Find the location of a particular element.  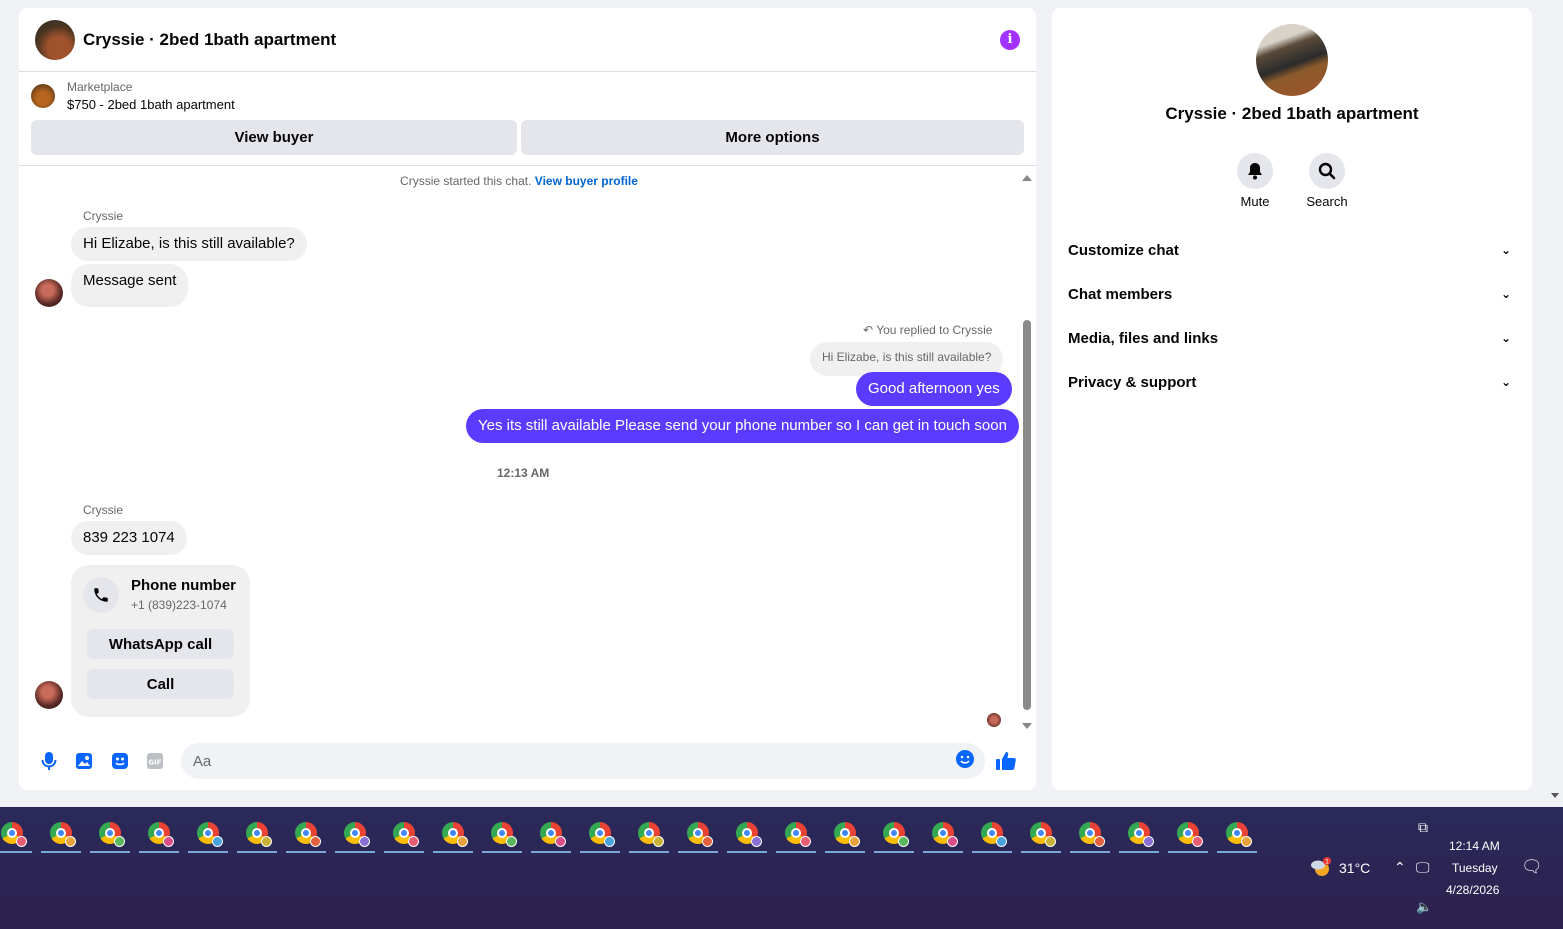

page-scroll-down-icon is located at coordinates (1555, 795).